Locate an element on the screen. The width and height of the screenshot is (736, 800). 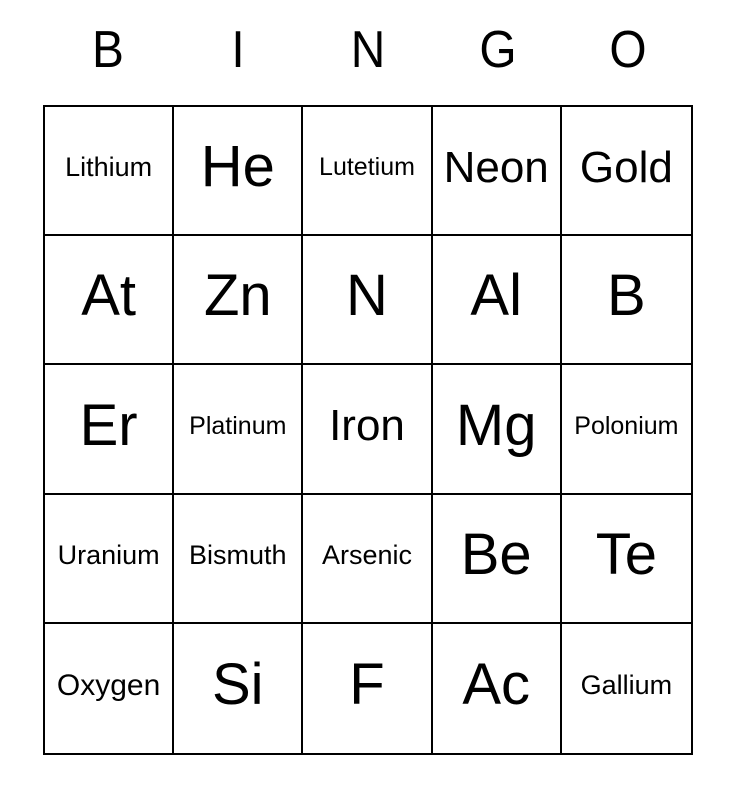
bingo-header-letter-b: B is located at coordinates (108, 49).